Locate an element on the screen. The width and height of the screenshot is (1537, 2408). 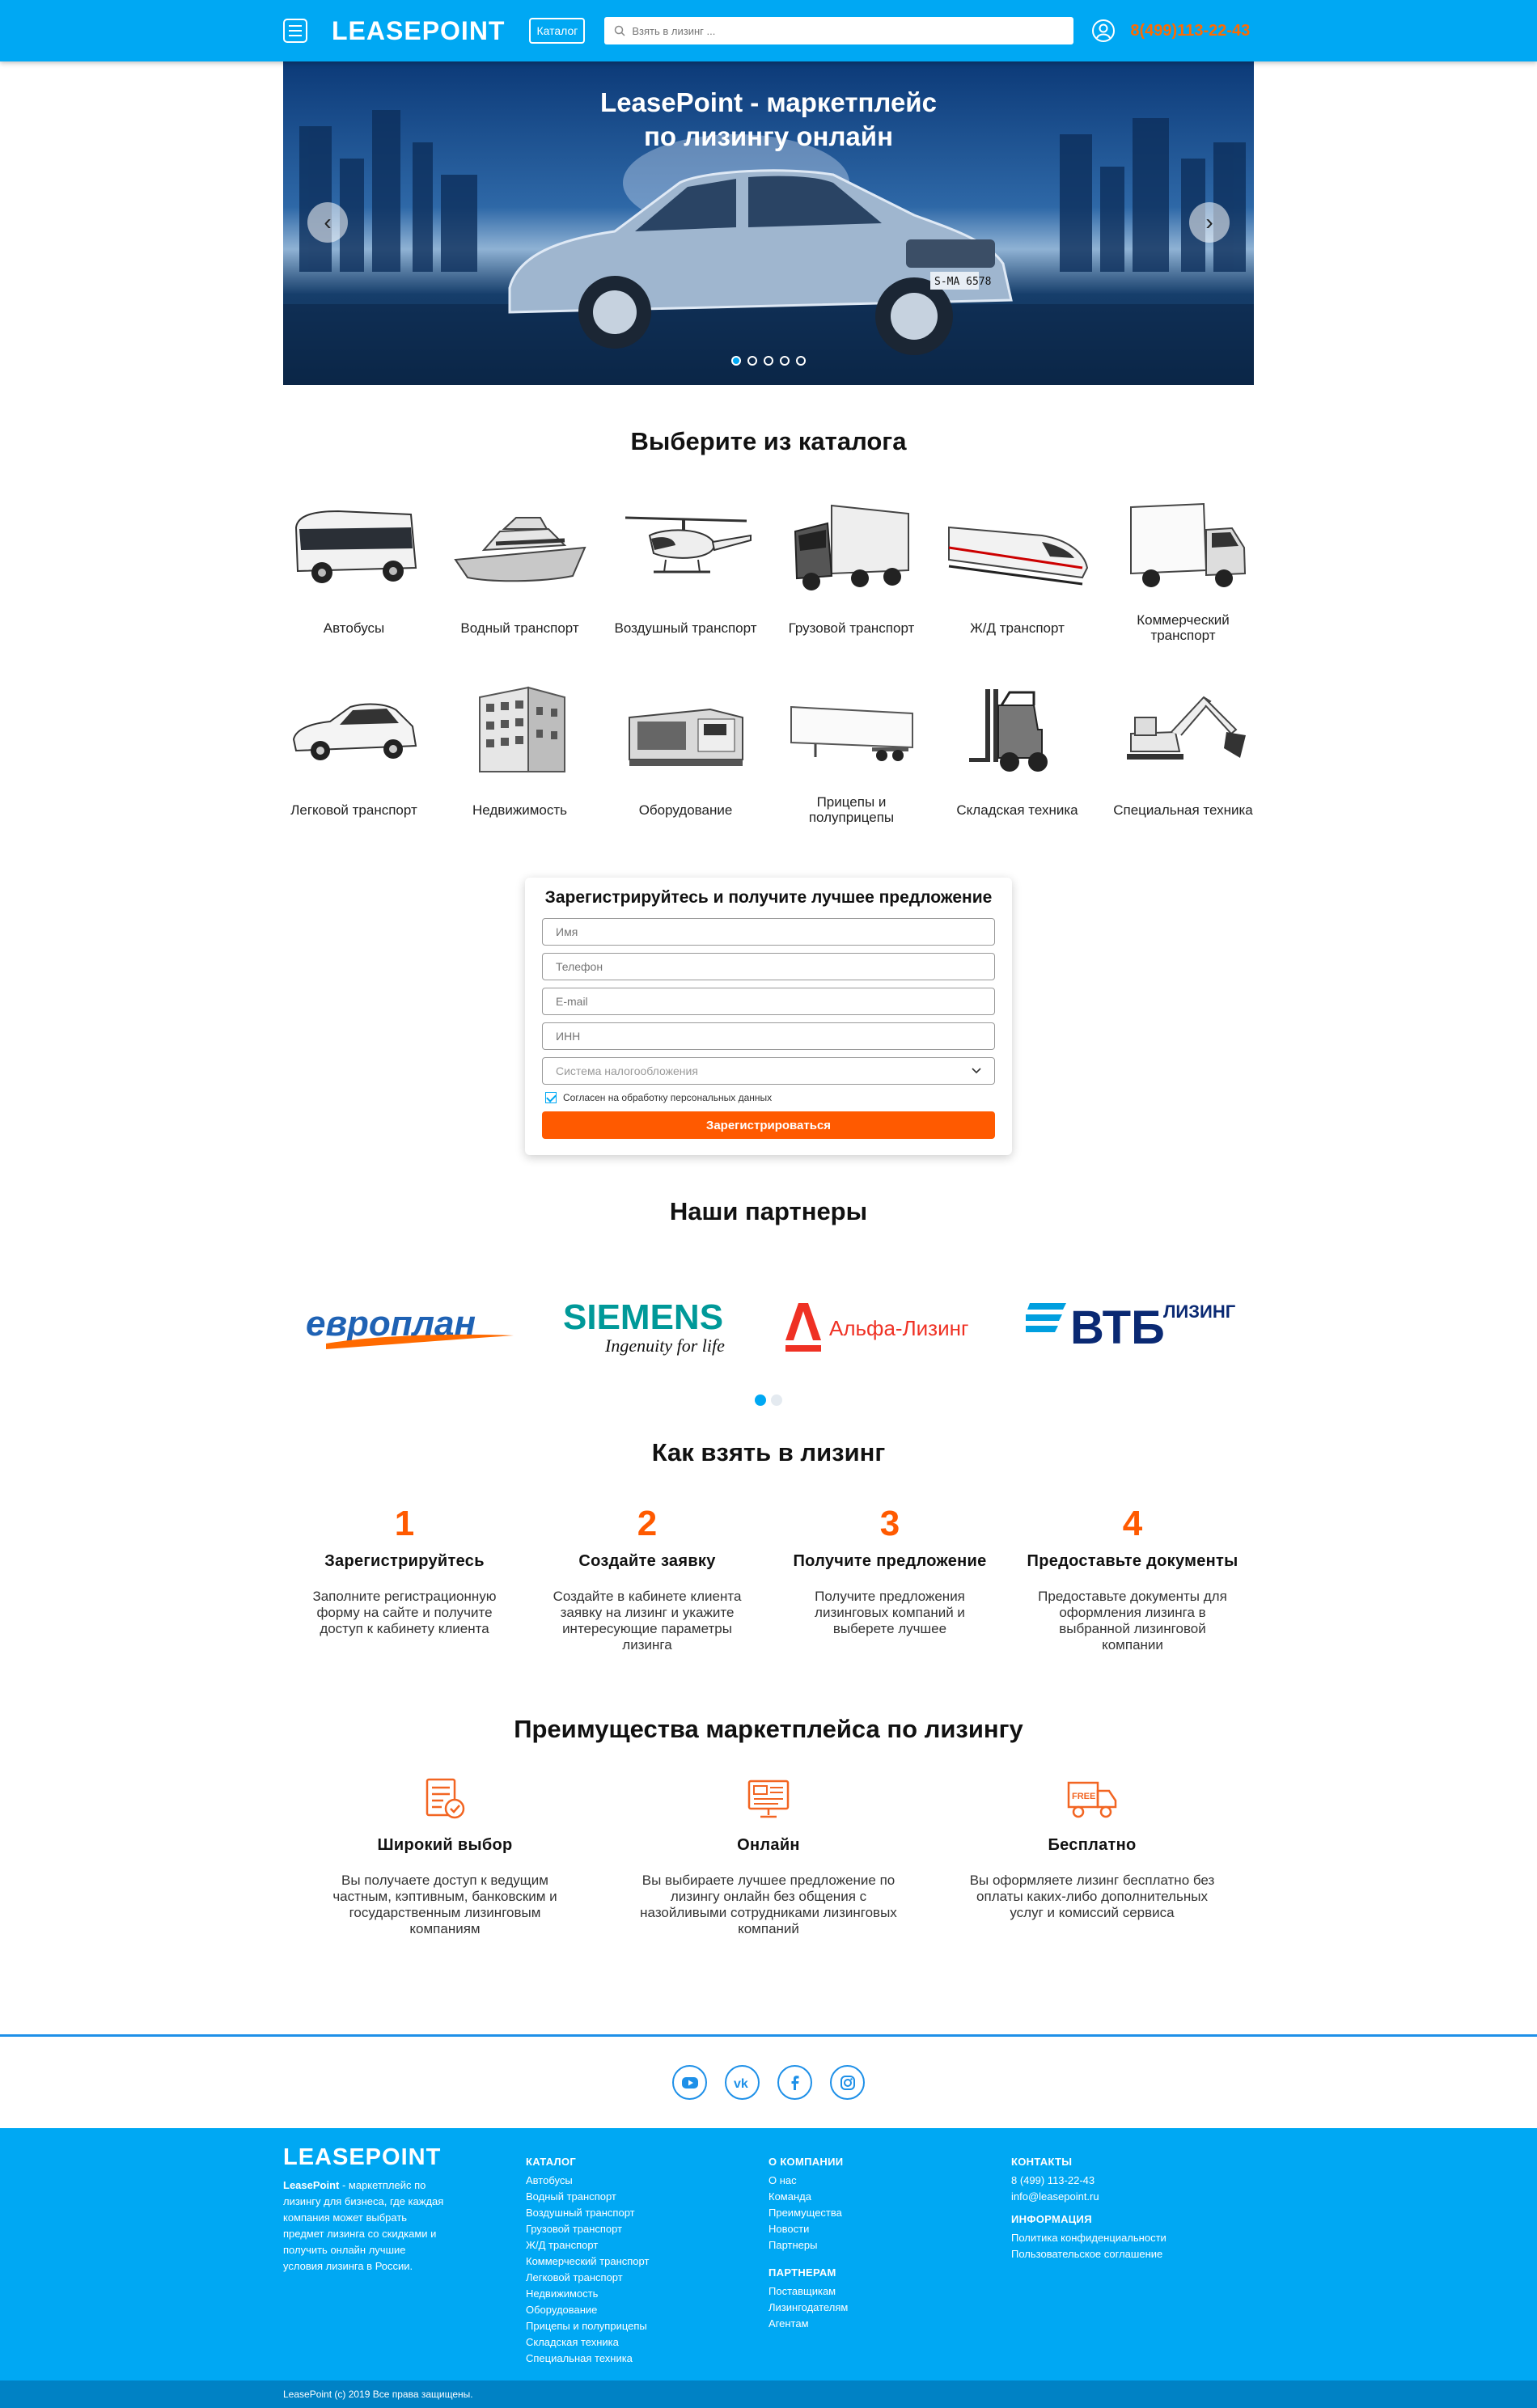
catalog-item-special: Специальная техника is located at coordinates (1183, 768).